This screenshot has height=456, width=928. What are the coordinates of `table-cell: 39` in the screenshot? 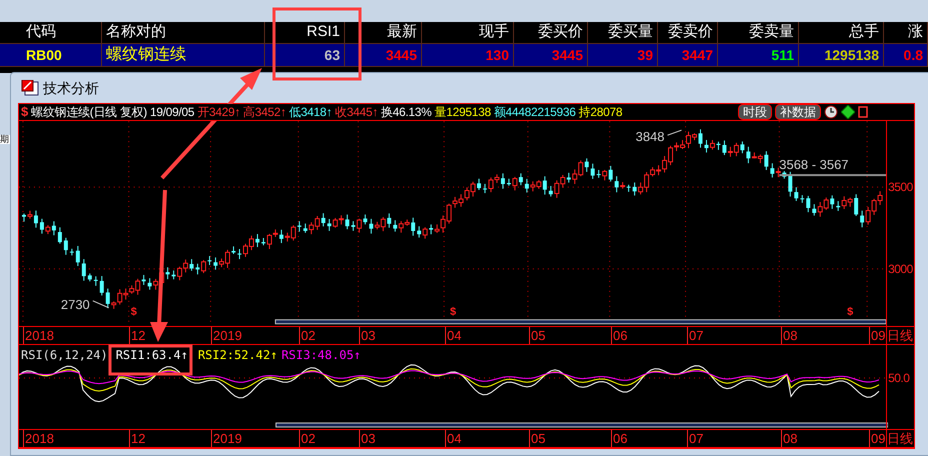 It's located at (645, 55).